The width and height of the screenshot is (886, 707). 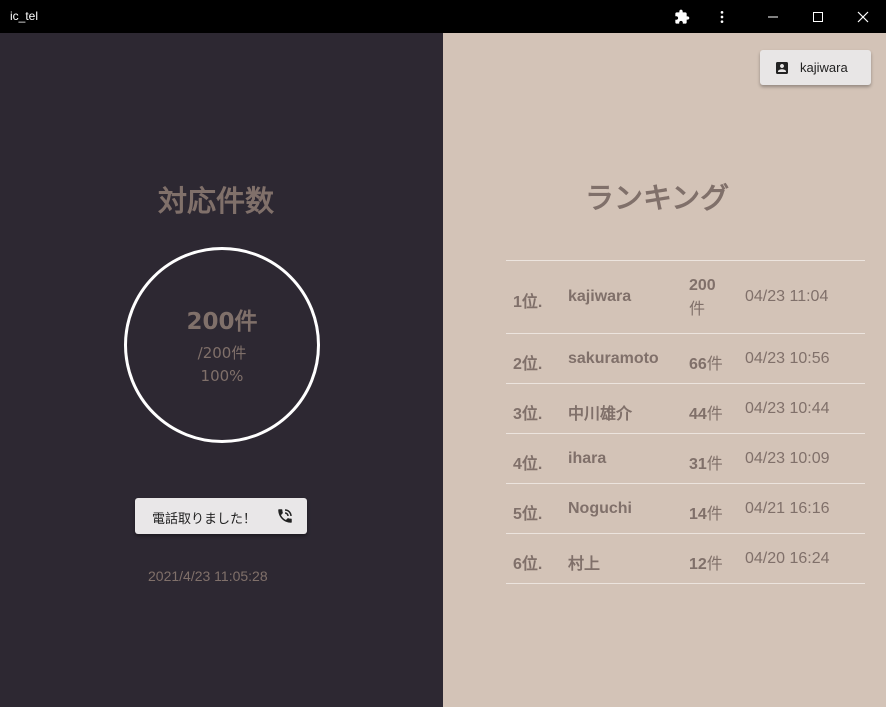 What do you see at coordinates (528, 464) in the screenshot?
I see `ranking-position: 4位.` at bounding box center [528, 464].